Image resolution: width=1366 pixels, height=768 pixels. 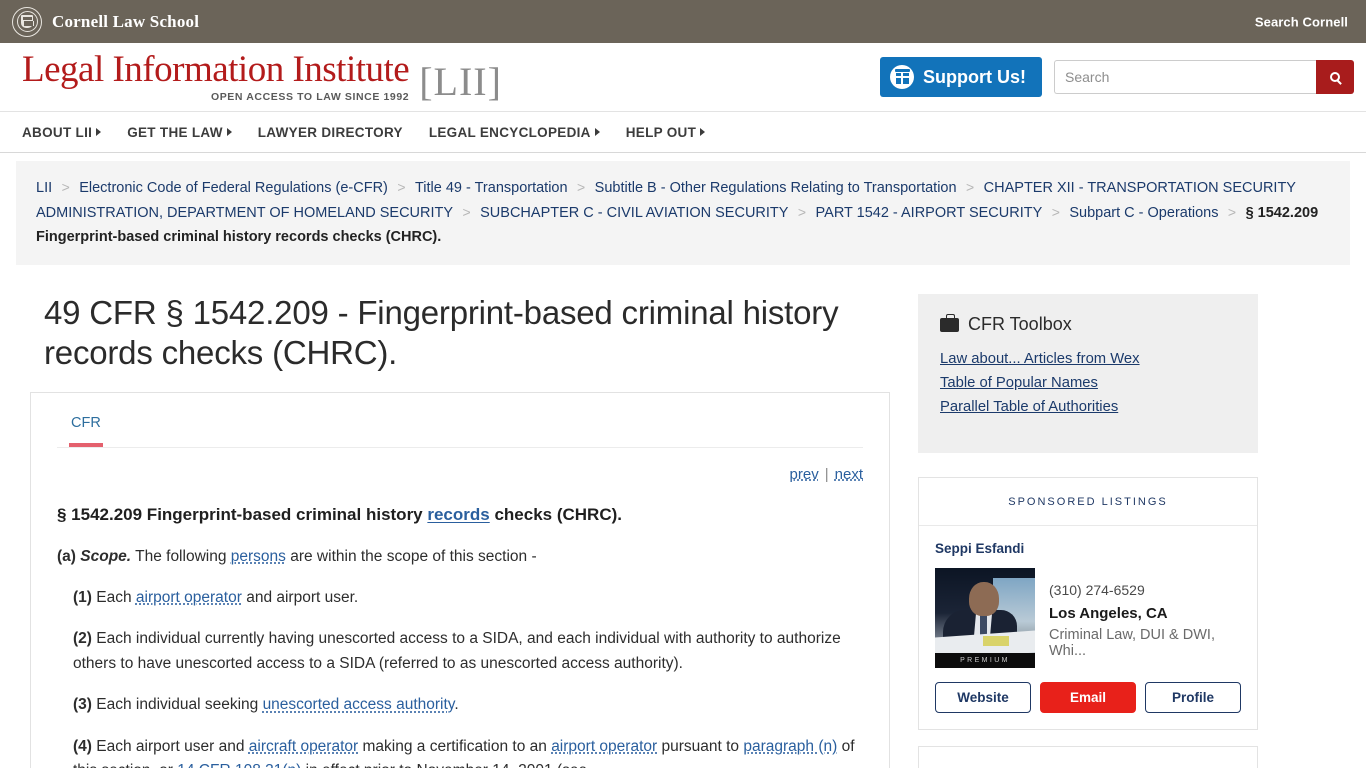 What do you see at coordinates (82, 705) in the screenshot?
I see `paragraph-a3-number: (3)` at bounding box center [82, 705].